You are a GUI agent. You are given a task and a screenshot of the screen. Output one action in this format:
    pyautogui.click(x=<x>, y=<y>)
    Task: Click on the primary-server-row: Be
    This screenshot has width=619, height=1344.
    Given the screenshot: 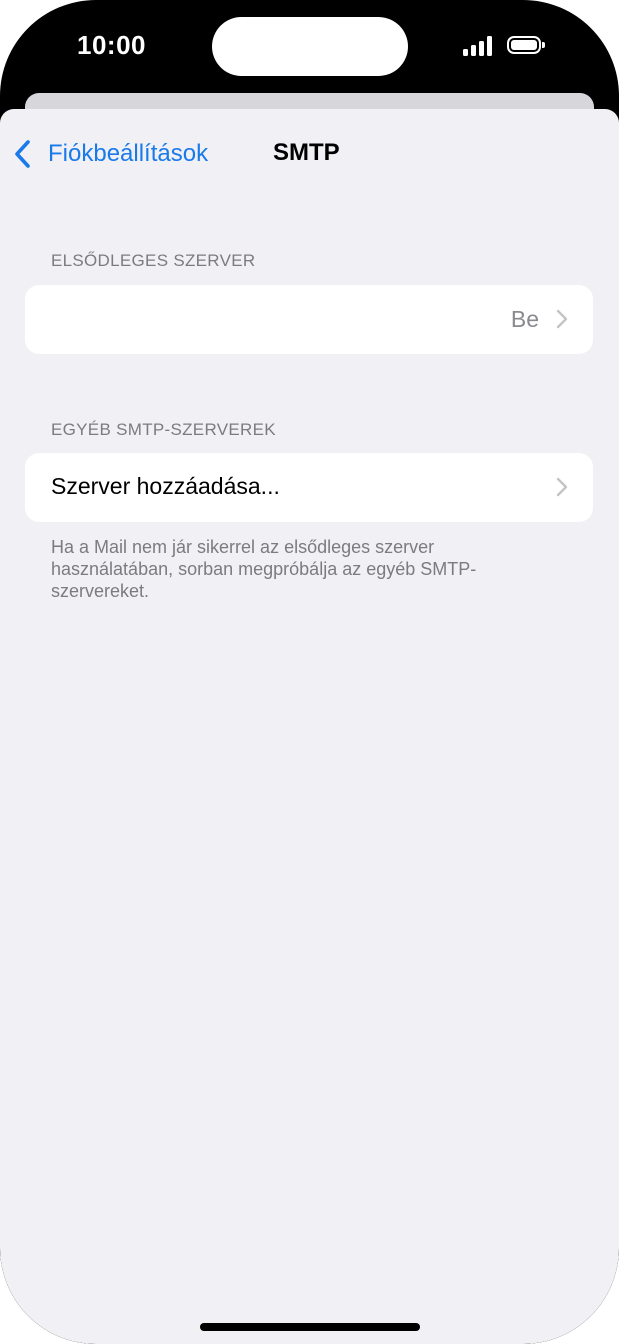 What is the action you would take?
    pyautogui.click(x=309, y=319)
    